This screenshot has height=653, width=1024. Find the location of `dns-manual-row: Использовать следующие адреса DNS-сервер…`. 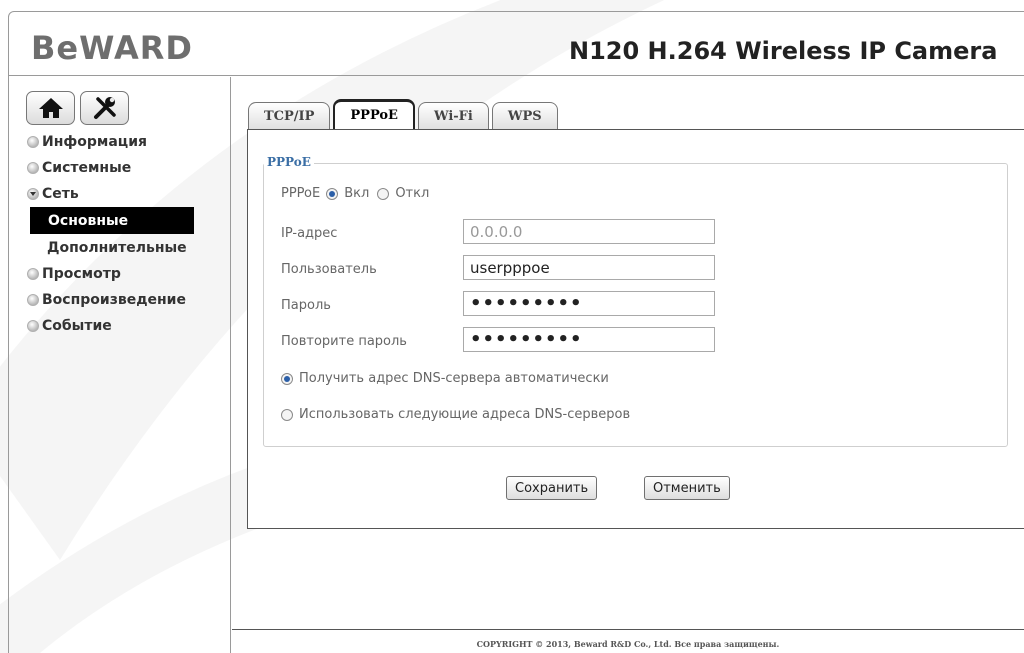

dns-manual-row: Использовать следующие адреса DNS-сервер… is located at coordinates (455, 414).